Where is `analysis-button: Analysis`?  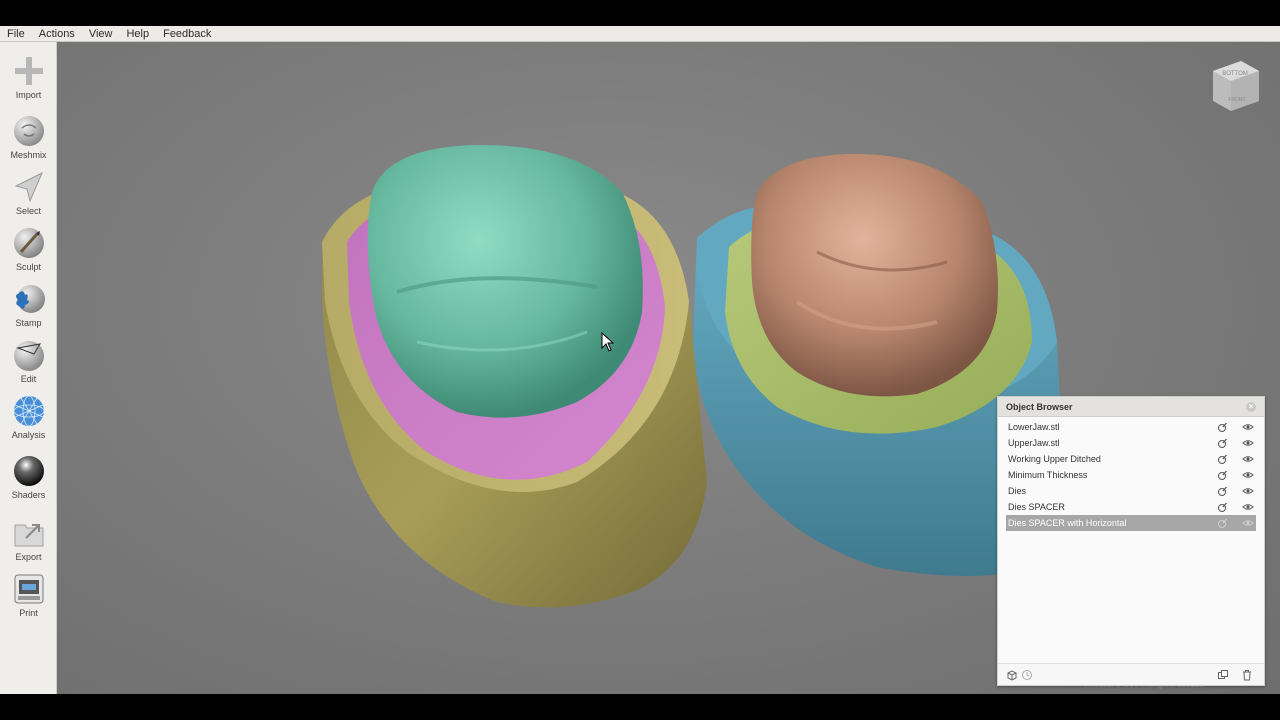
analysis-button: Analysis is located at coordinates (28, 417).